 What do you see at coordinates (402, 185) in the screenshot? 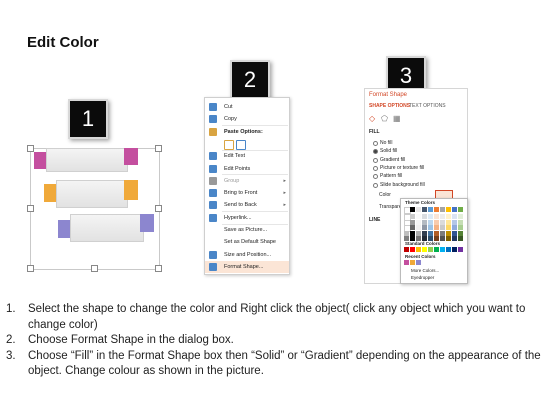
I see `fill-option-label: Slide background fill` at bounding box center [402, 185].